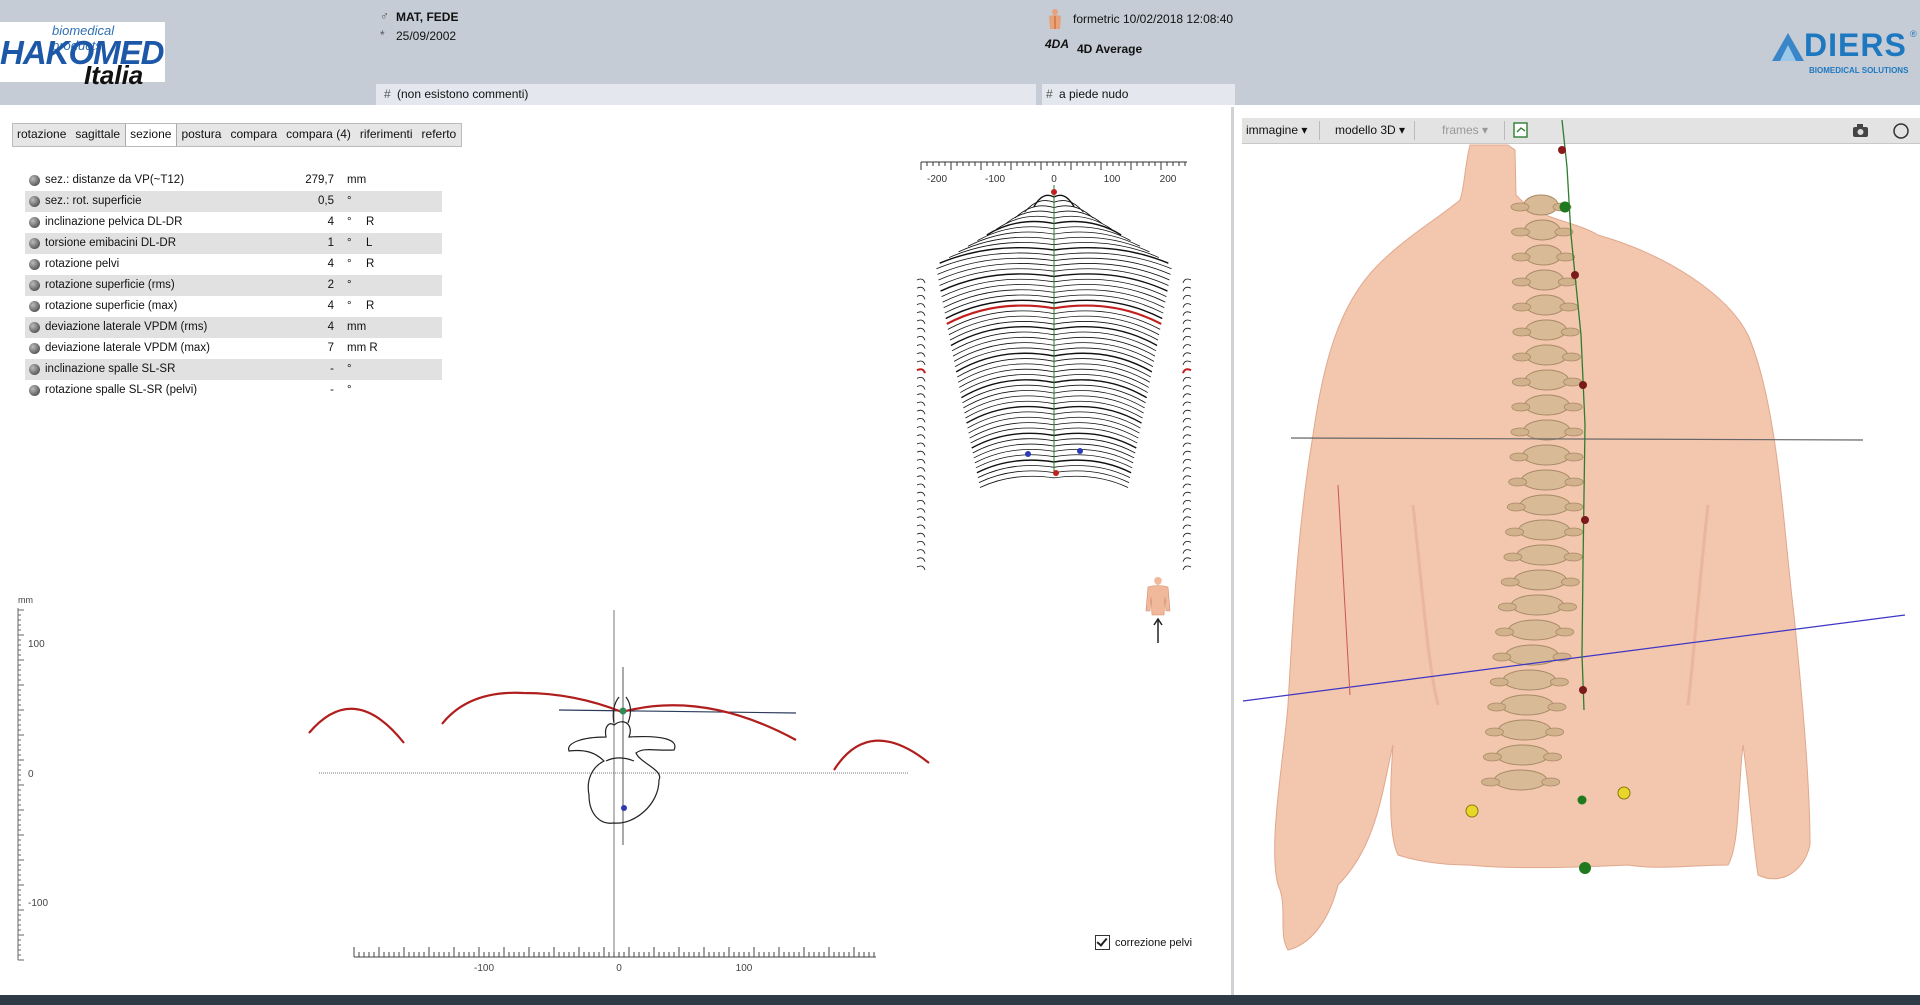 The width and height of the screenshot is (1920, 1005). What do you see at coordinates (881, 755) in the screenshot?
I see `section-curve-right-arm` at bounding box center [881, 755].